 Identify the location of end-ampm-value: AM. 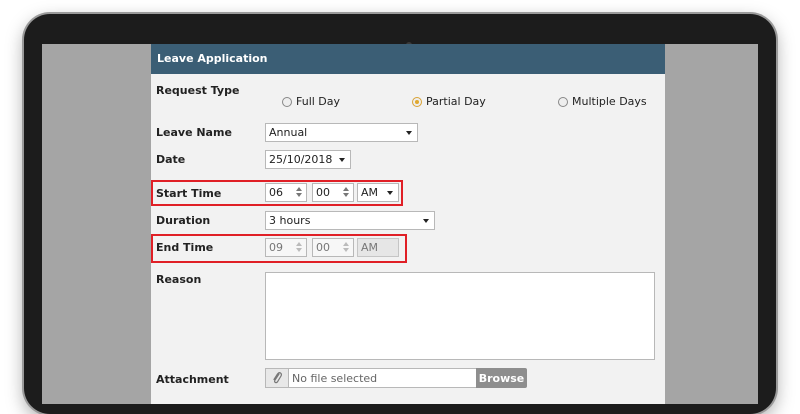
(370, 247).